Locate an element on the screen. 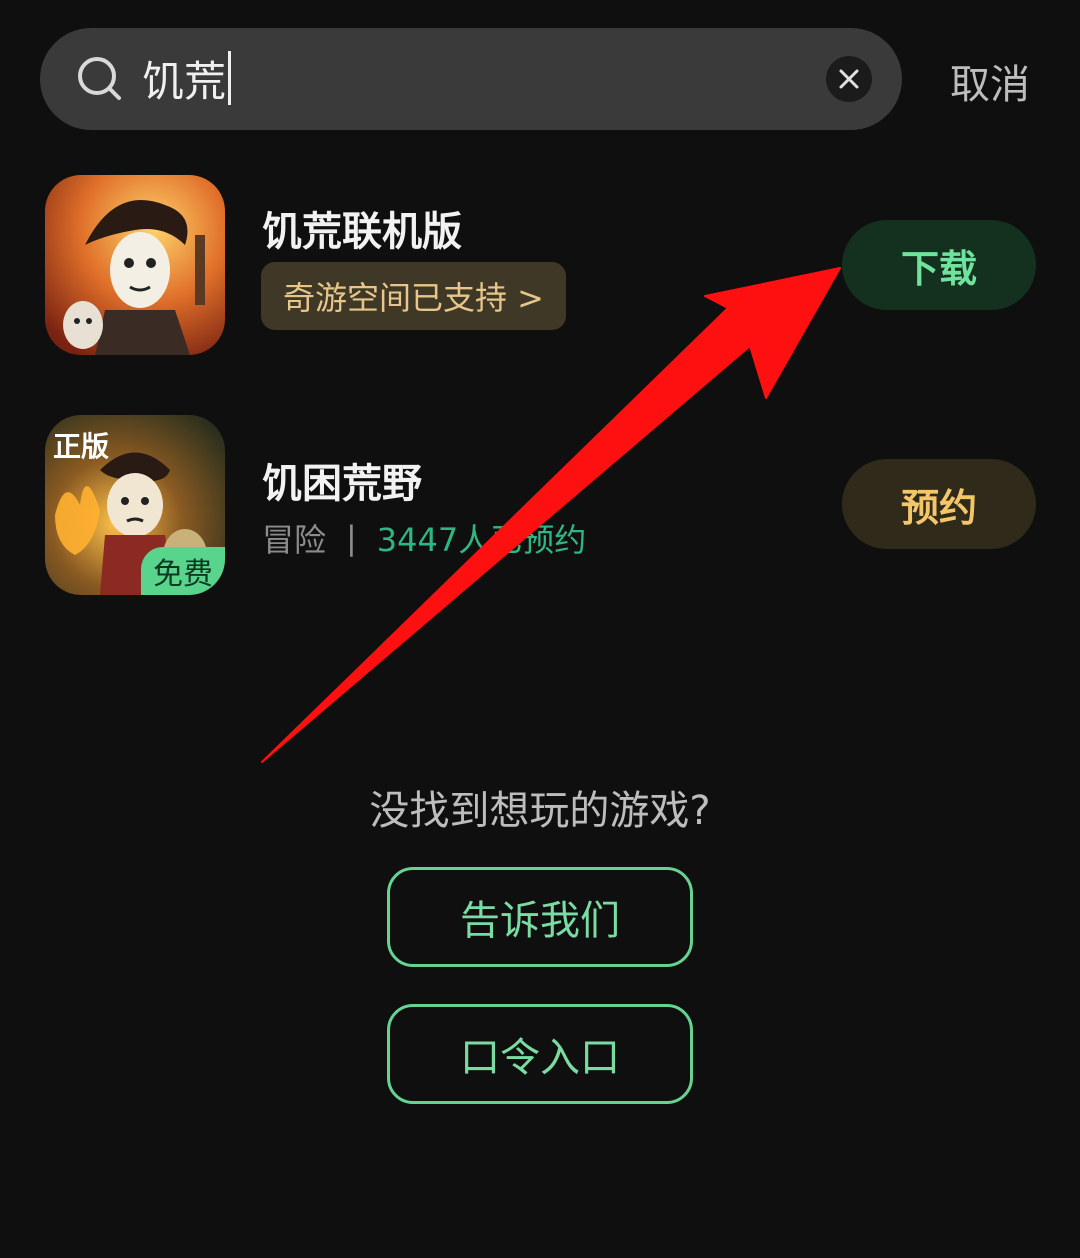  search-query: 饥荒 is located at coordinates (184, 81).